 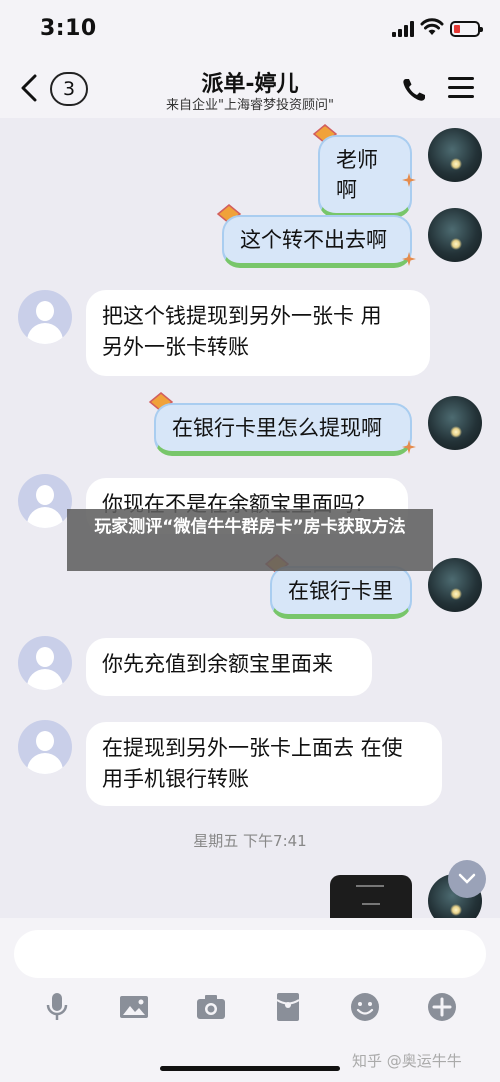 I want to click on message-bubble-outgoing: 在银行卡里怎么提现啊, so click(x=283, y=429).